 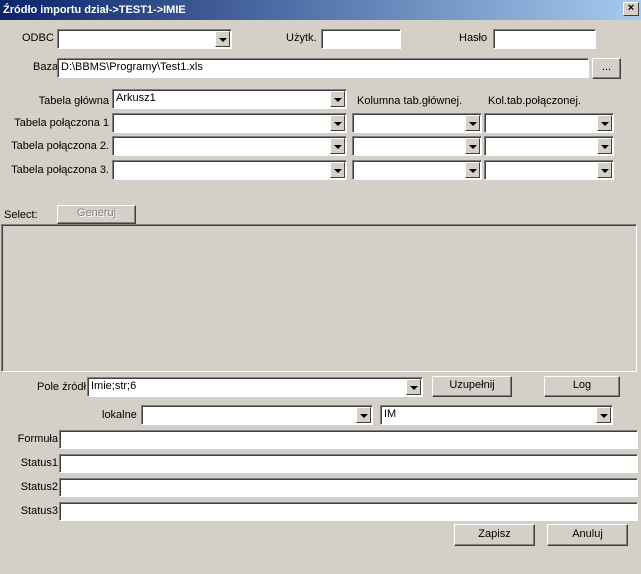 I want to click on odbc-select, so click(x=144, y=39).